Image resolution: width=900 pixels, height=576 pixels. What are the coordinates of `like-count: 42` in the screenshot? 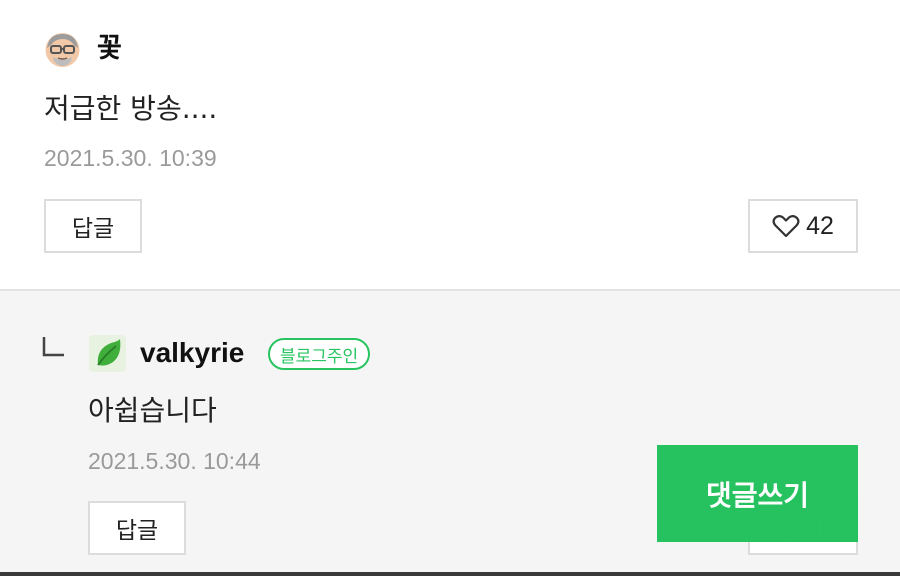 It's located at (820, 225).